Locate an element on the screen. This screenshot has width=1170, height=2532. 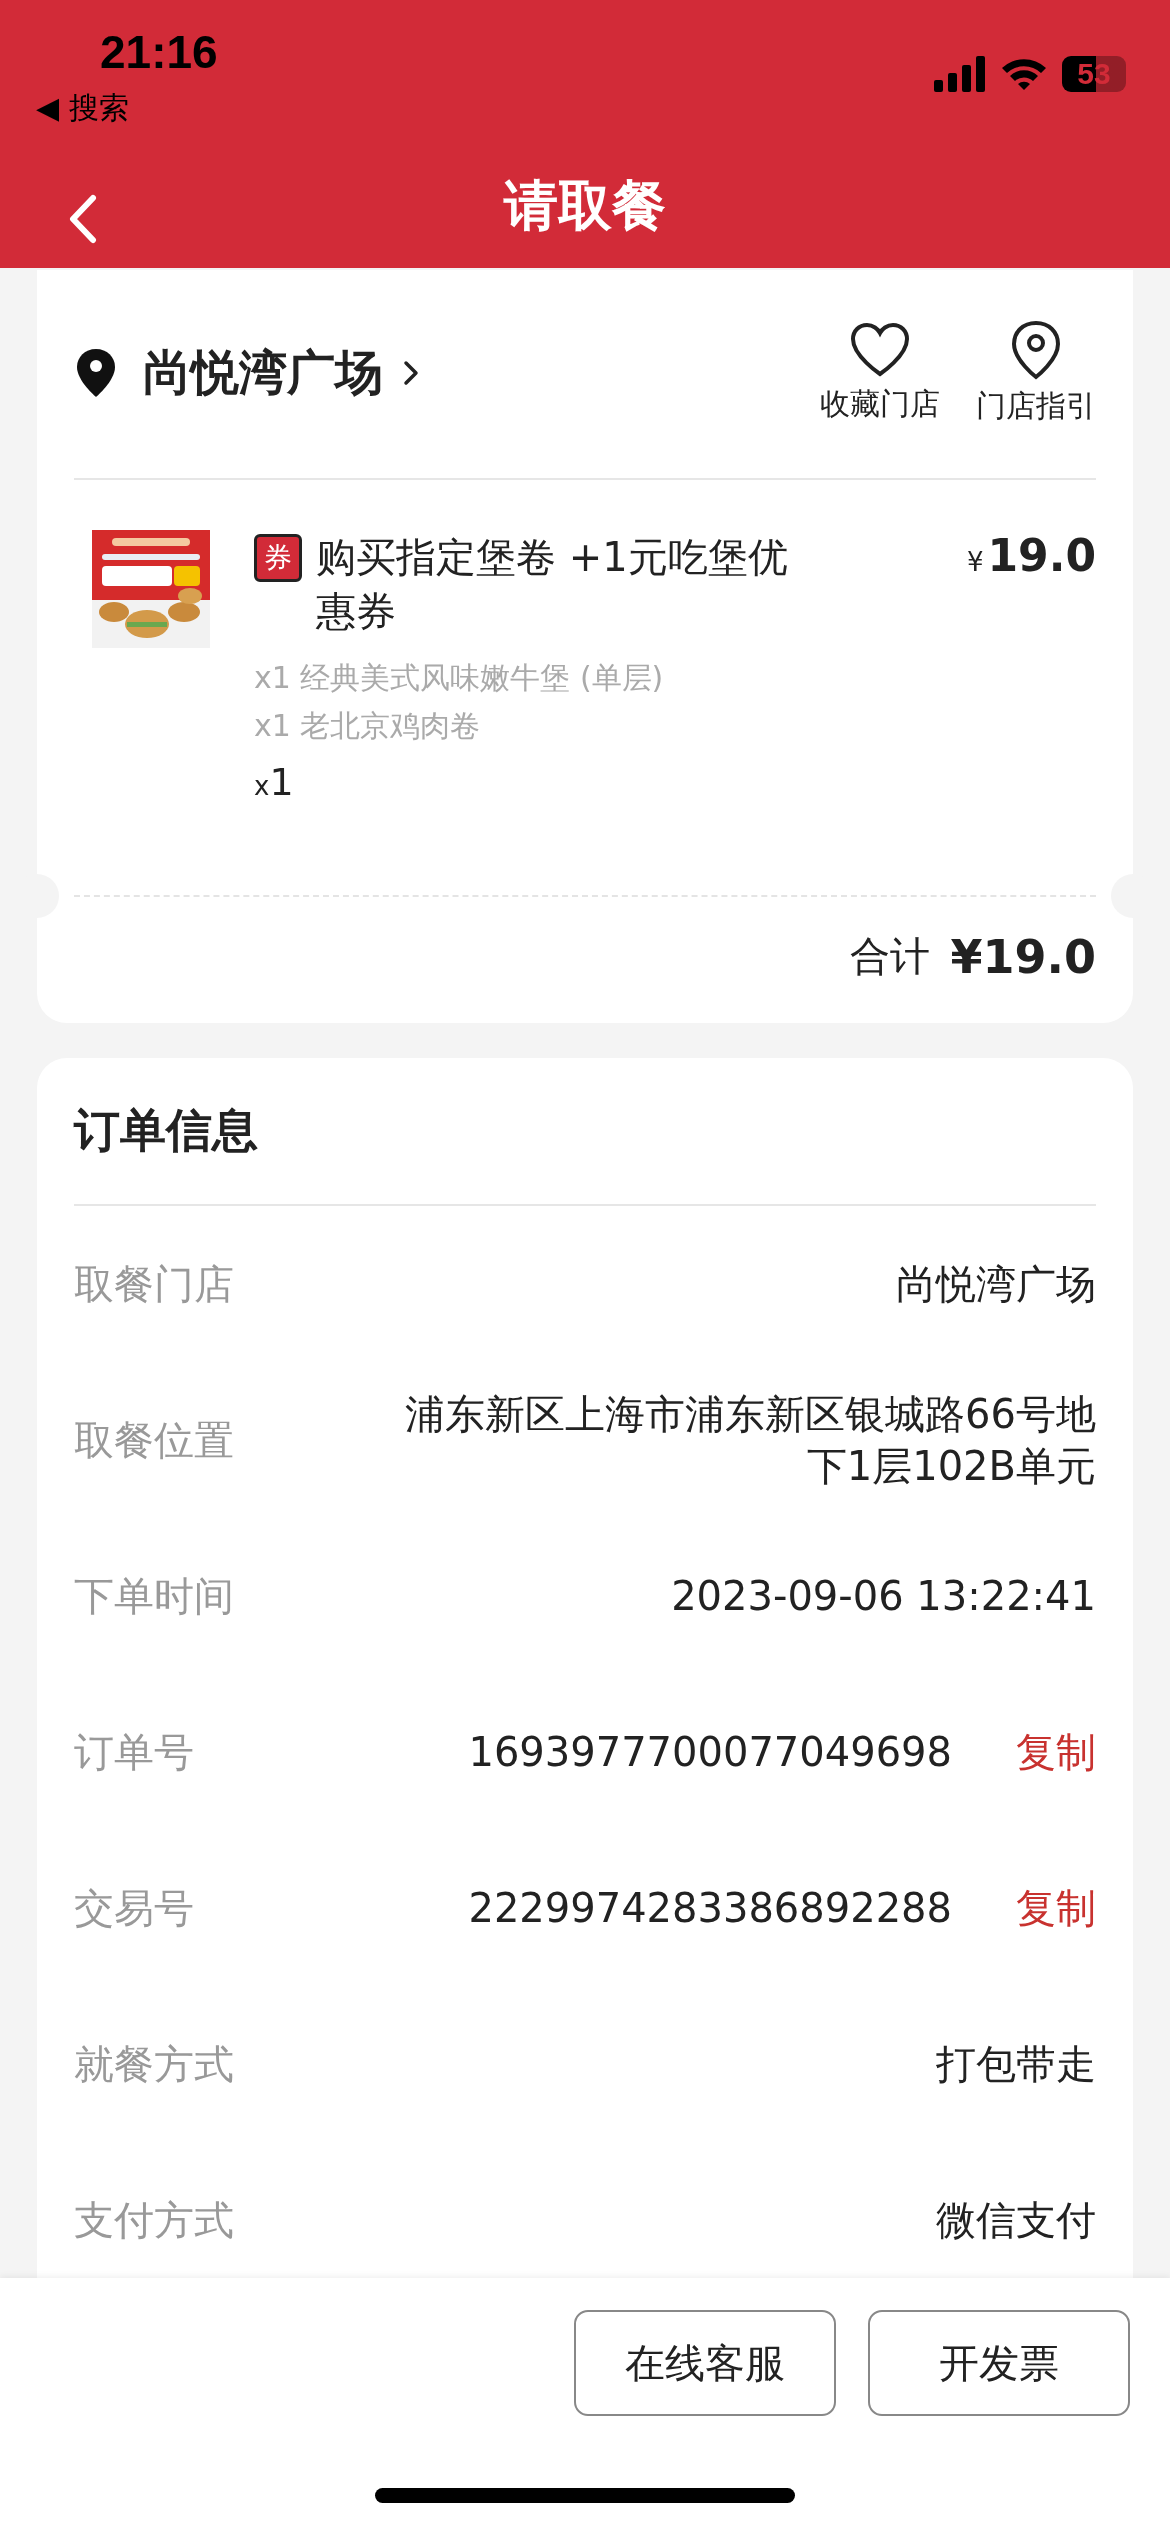
info-label: 支付方式 is located at coordinates (154, 2220).